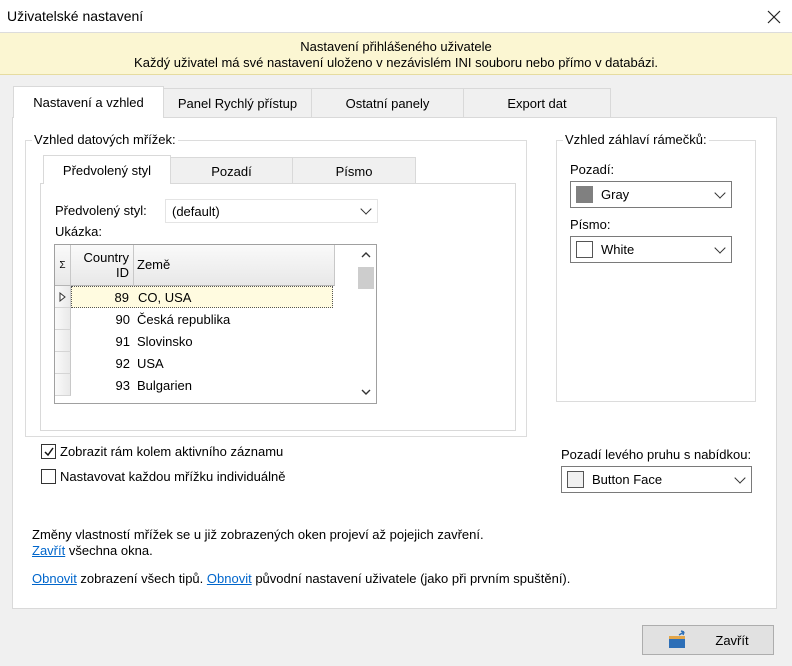 This screenshot has height=666, width=792. Describe the element at coordinates (196, 211) in the screenshot. I see `preset-style-value: (default)` at that location.